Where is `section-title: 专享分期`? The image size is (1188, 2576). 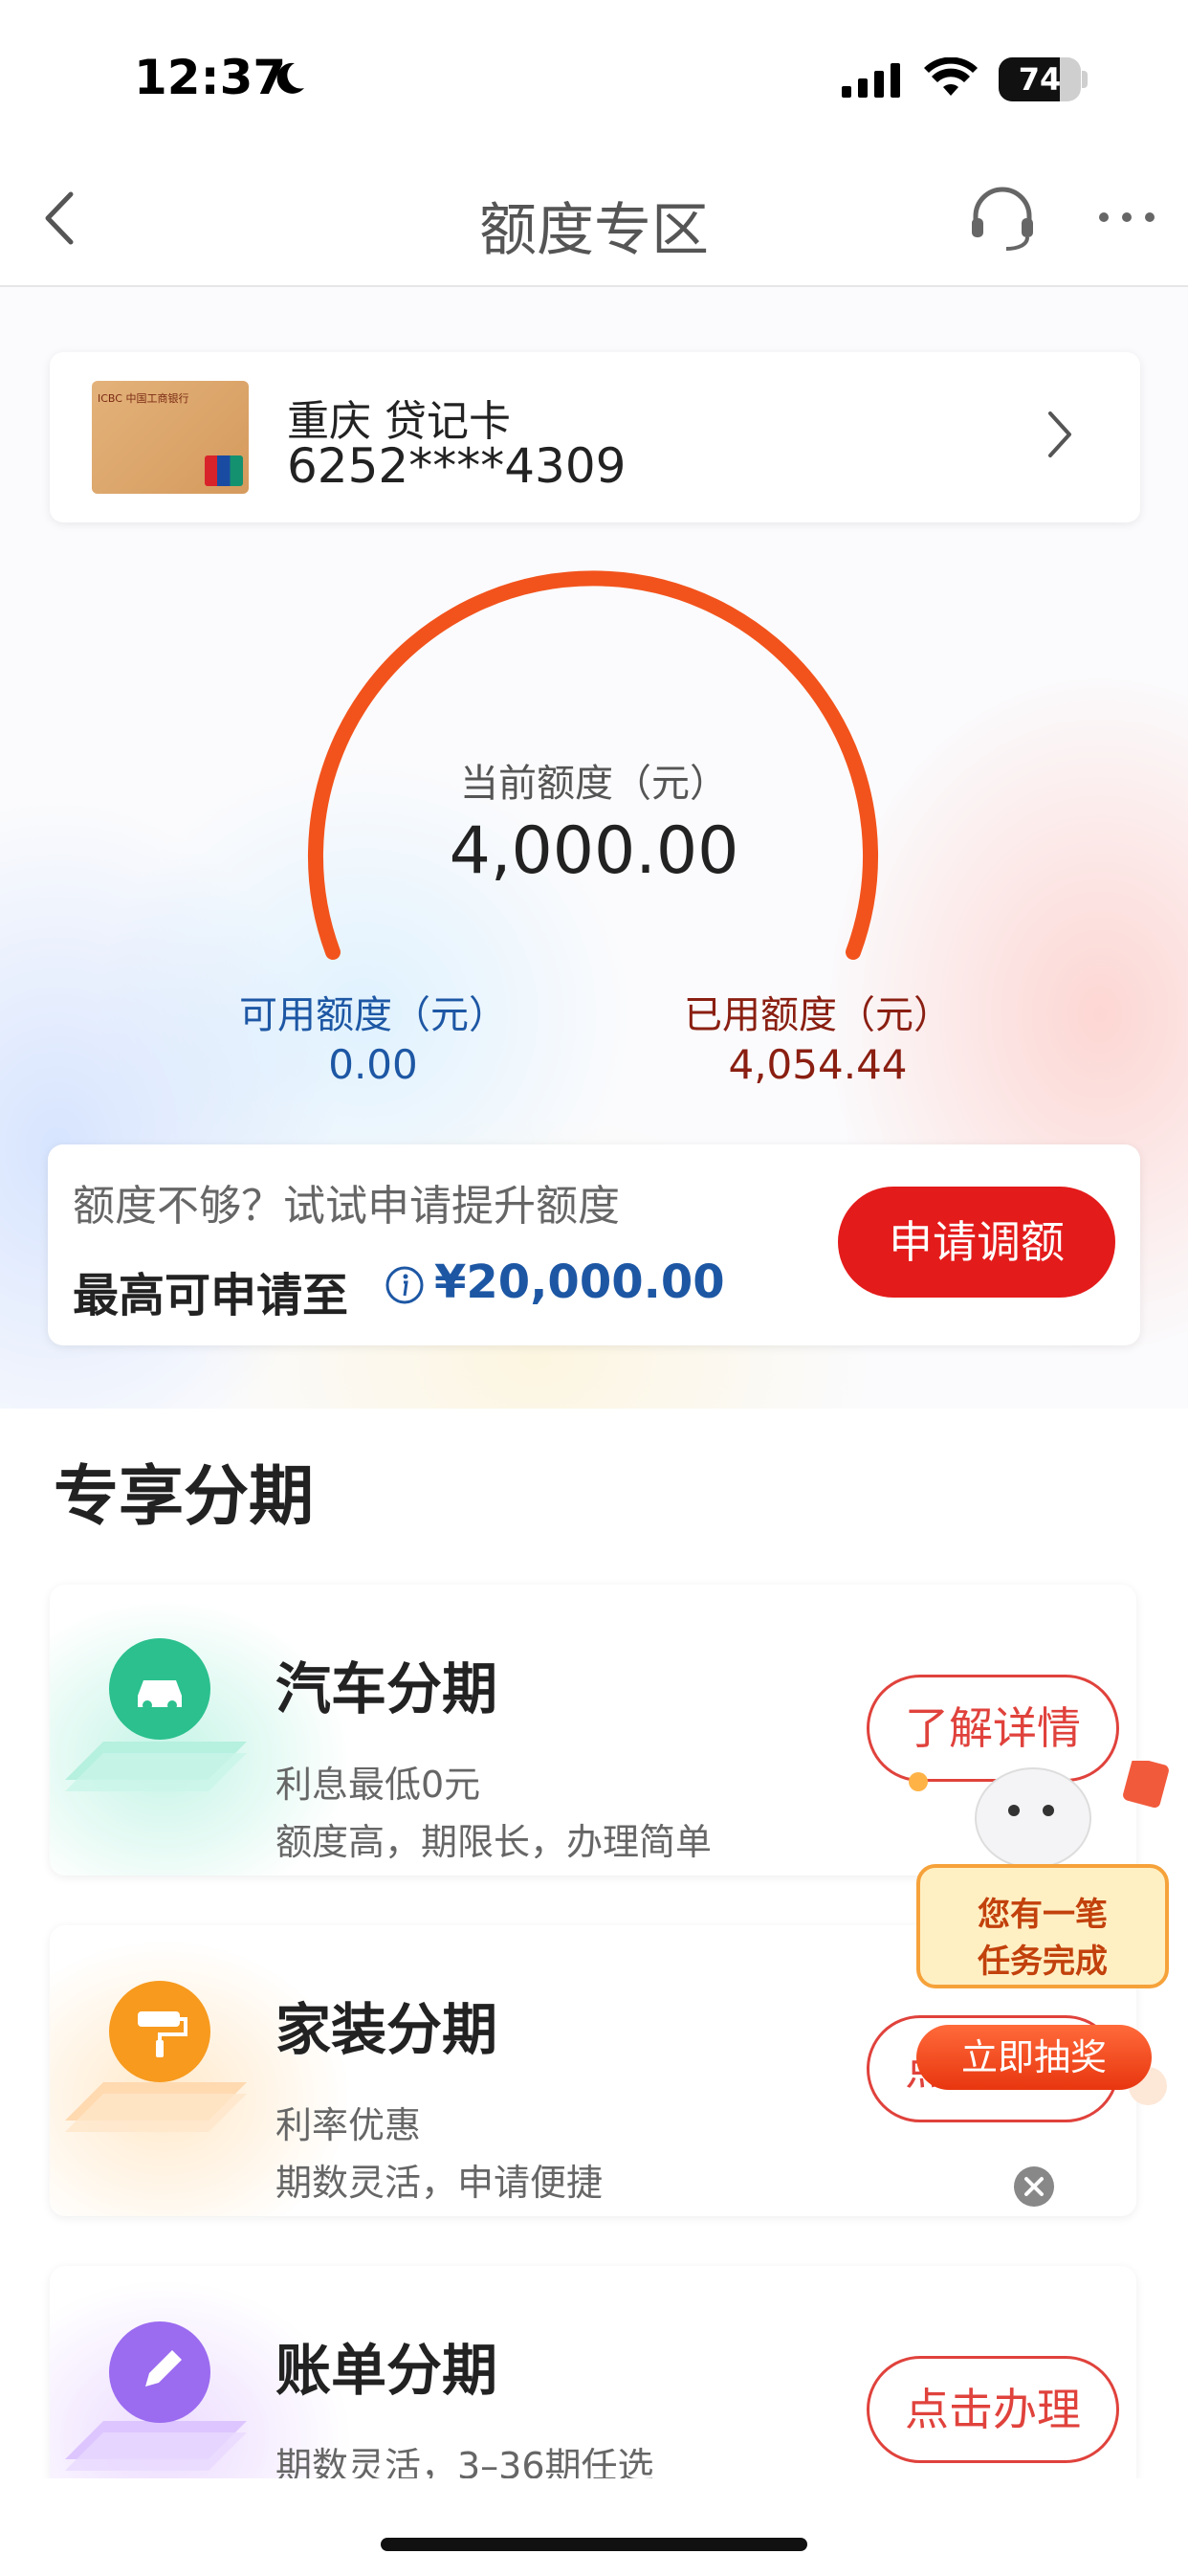
section-title: 专享分期 is located at coordinates (184, 1497).